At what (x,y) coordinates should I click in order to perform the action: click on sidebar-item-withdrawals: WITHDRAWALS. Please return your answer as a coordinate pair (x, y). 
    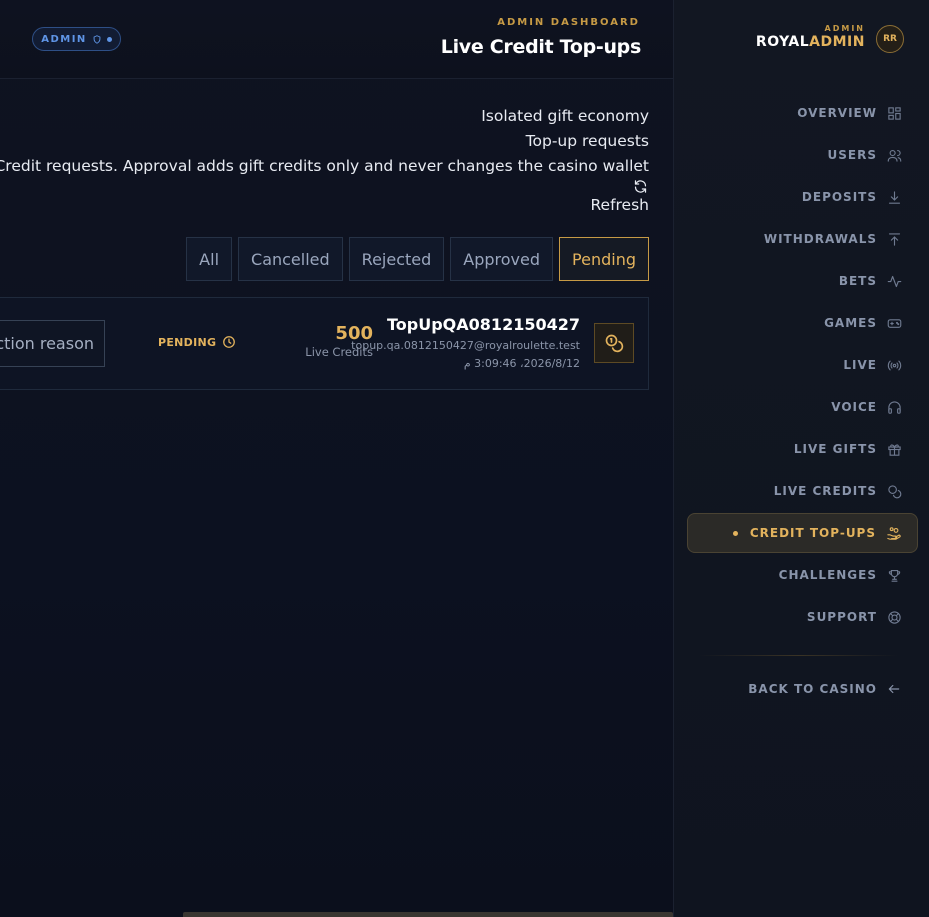
    Looking at the image, I should click on (833, 239).